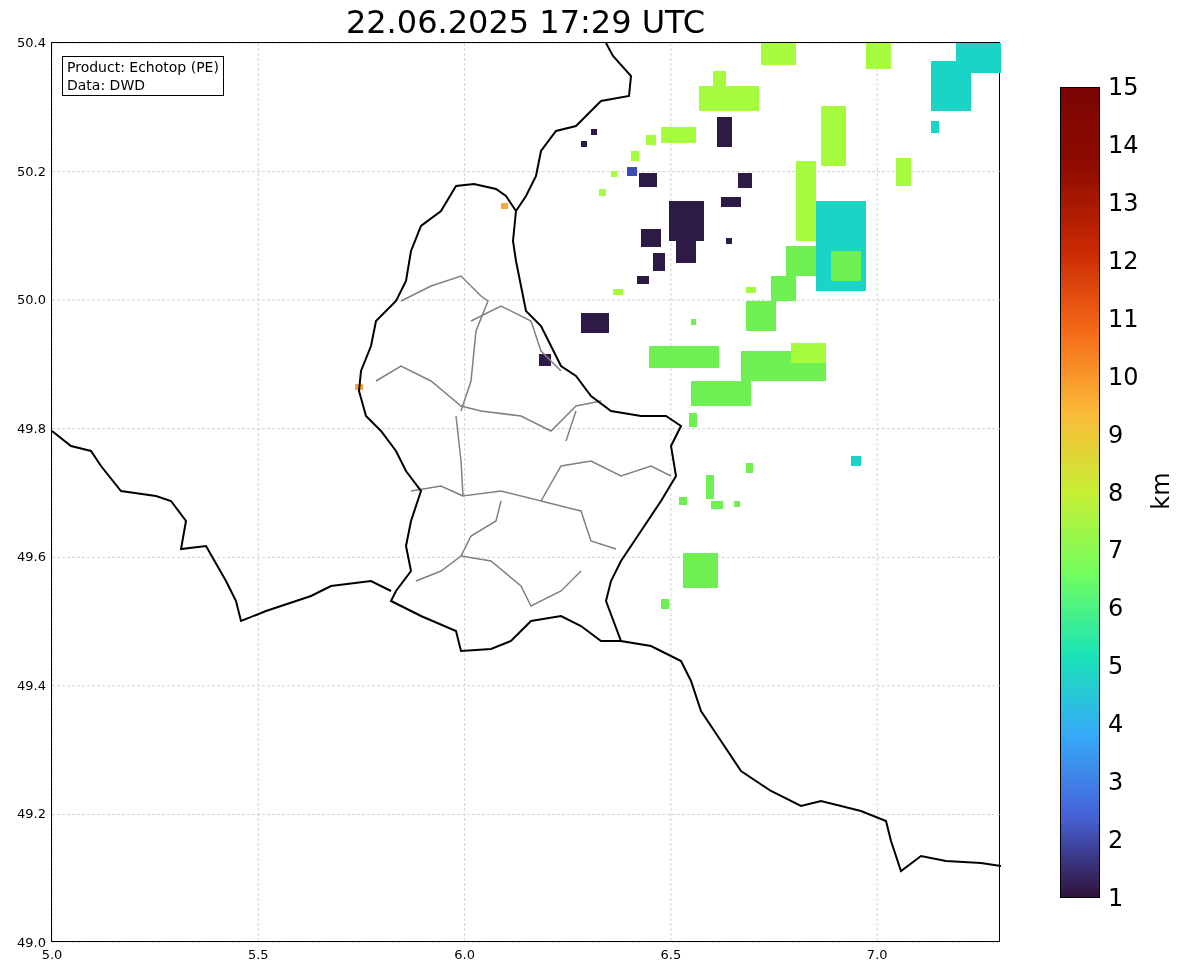 This screenshot has height=976, width=1178. Describe the element at coordinates (1123, 260) in the screenshot. I see `colorbar-tick-label: 12` at that location.